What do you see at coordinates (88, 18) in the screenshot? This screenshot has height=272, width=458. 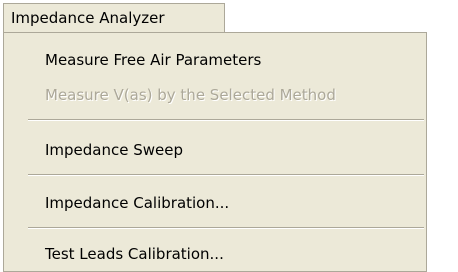 I see `menu-title: Impedance Analyzer` at bounding box center [88, 18].